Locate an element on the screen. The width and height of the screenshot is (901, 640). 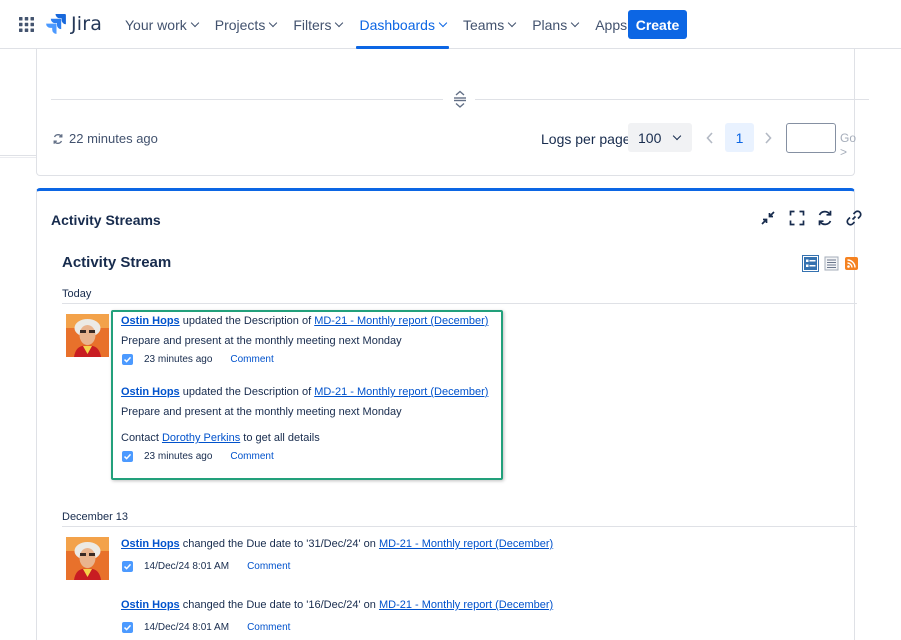
page-number-current: 1 is located at coordinates (739, 137).